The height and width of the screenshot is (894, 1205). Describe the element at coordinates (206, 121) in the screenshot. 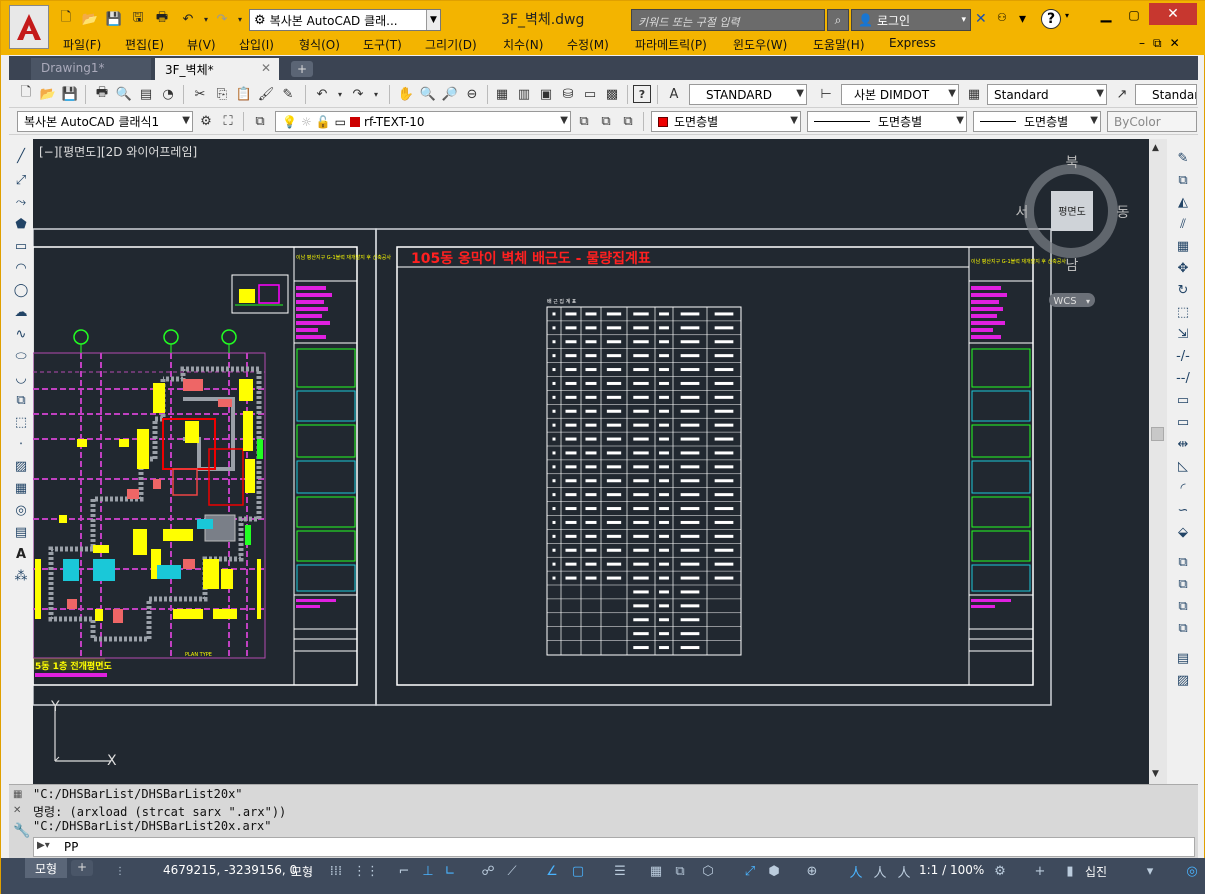

I see `workspace-settings-icon: ⚙` at that location.